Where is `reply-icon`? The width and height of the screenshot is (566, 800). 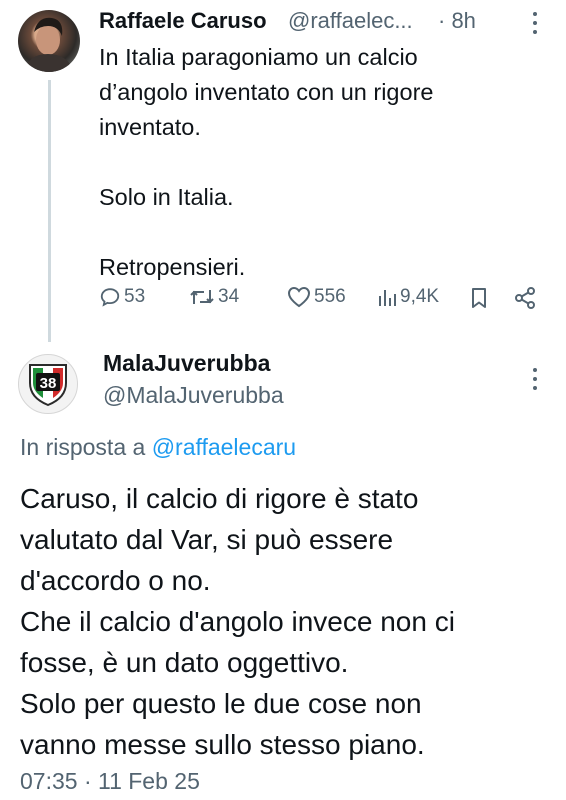
reply-icon is located at coordinates (110, 297).